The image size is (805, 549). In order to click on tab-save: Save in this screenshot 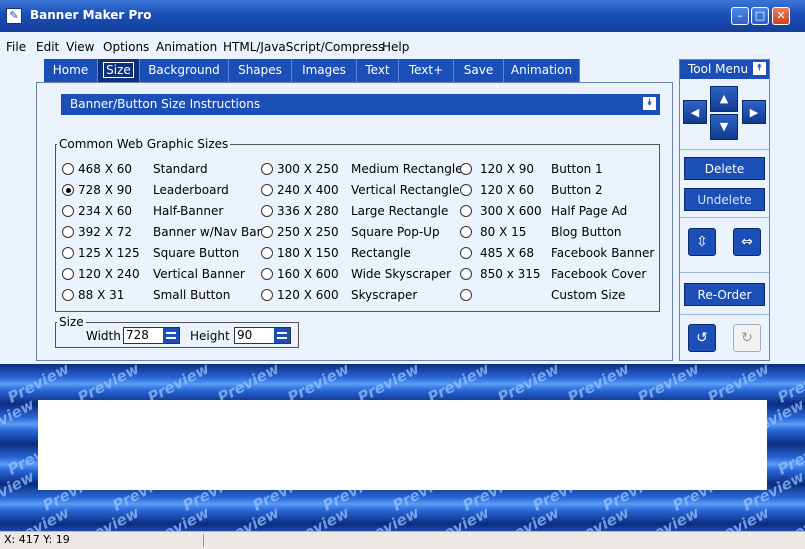, I will do `click(479, 70)`.